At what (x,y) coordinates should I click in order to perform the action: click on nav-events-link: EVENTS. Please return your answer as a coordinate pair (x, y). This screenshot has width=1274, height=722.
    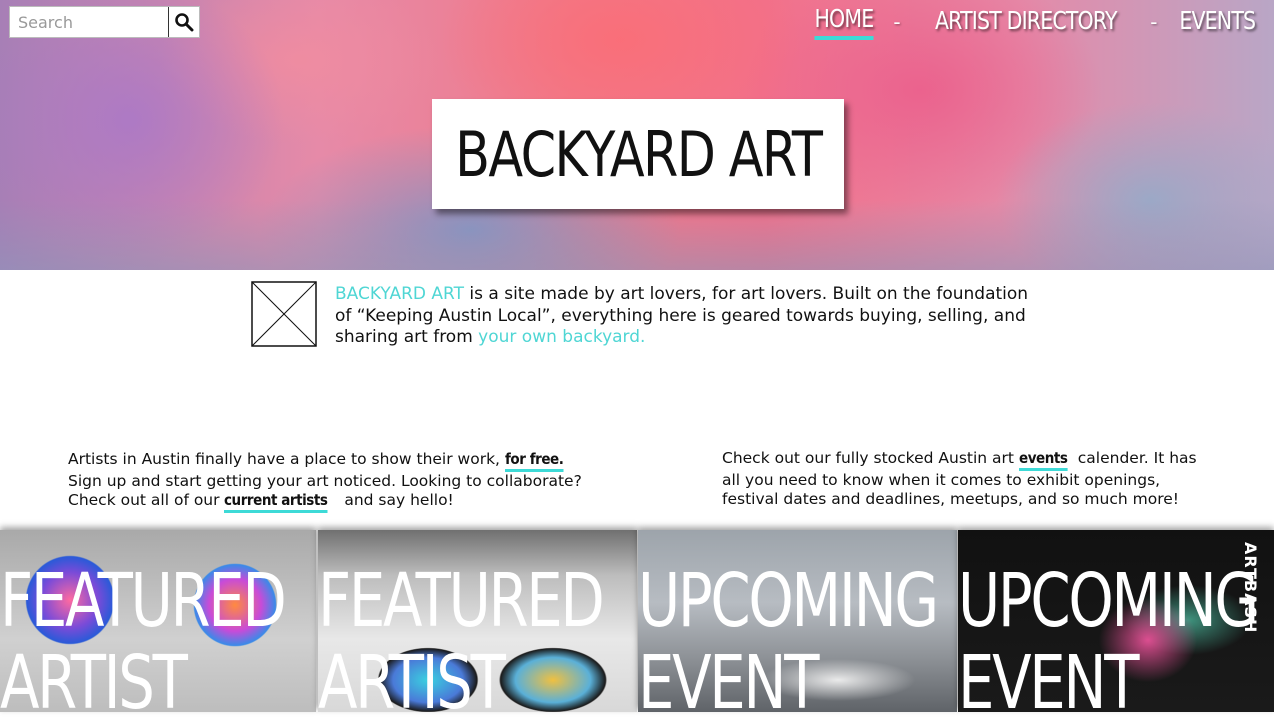
    Looking at the image, I should click on (1218, 22).